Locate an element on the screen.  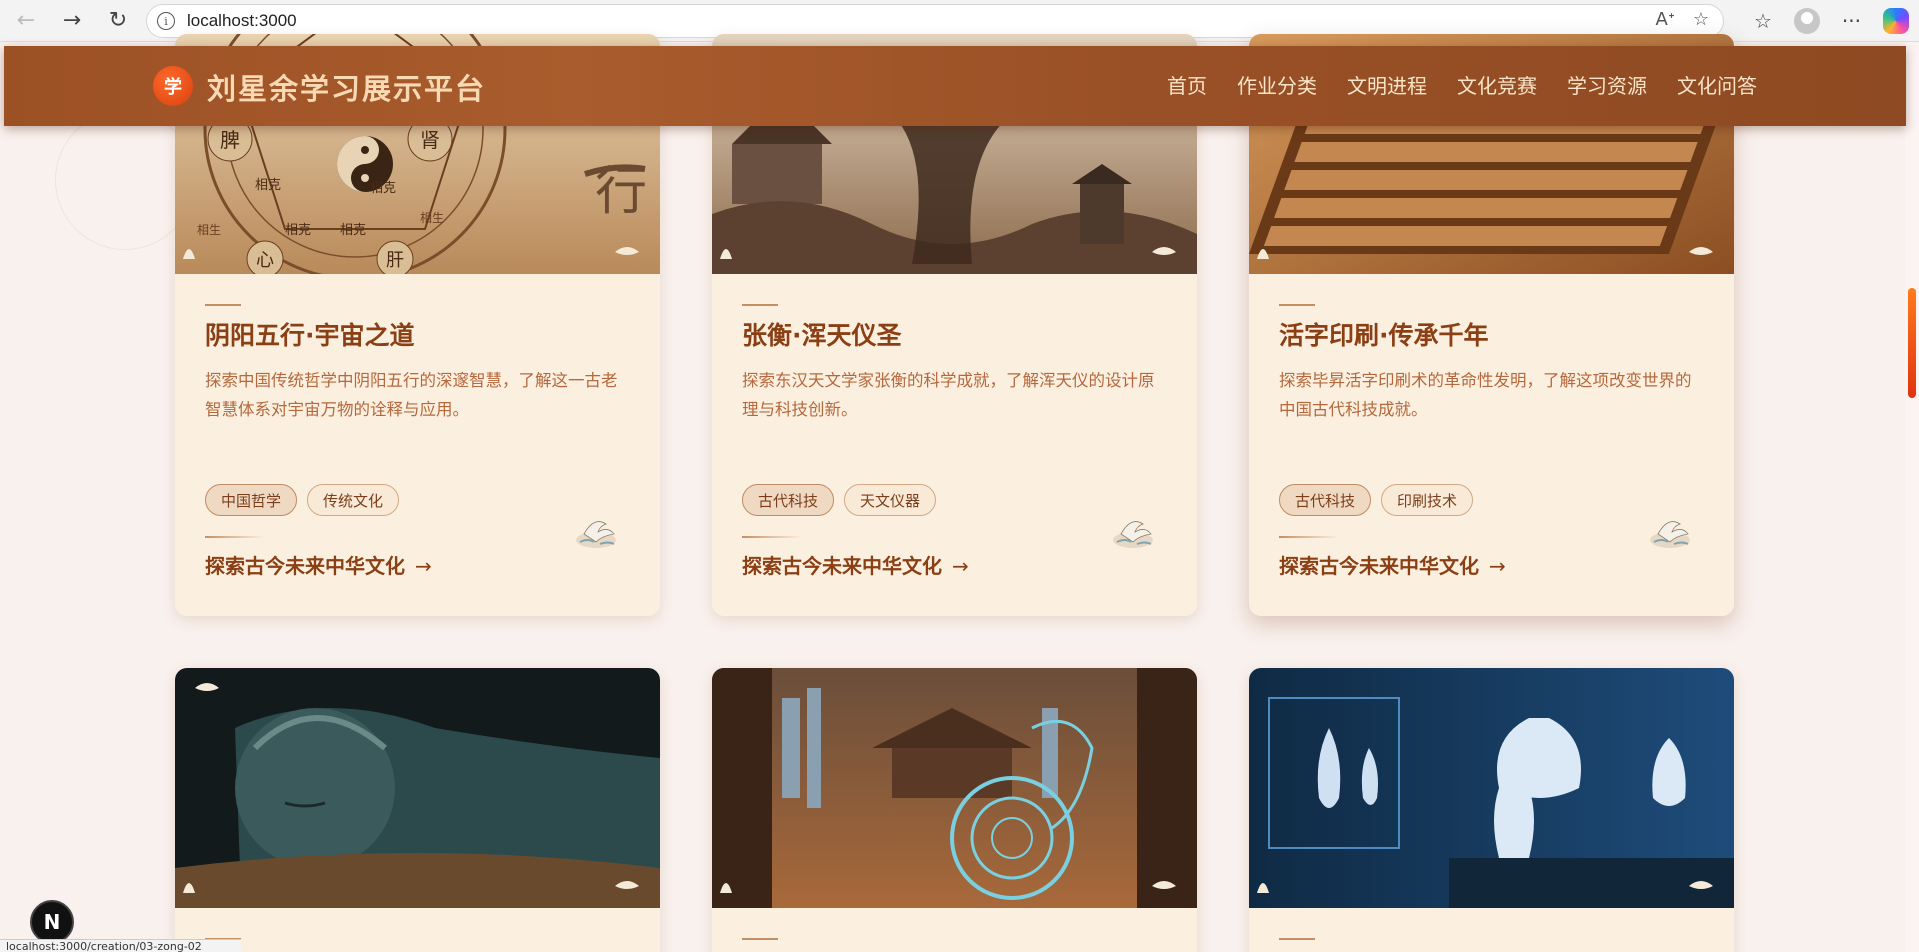
site-title: 刘星余学习展示平台 is located at coordinates (346, 87).